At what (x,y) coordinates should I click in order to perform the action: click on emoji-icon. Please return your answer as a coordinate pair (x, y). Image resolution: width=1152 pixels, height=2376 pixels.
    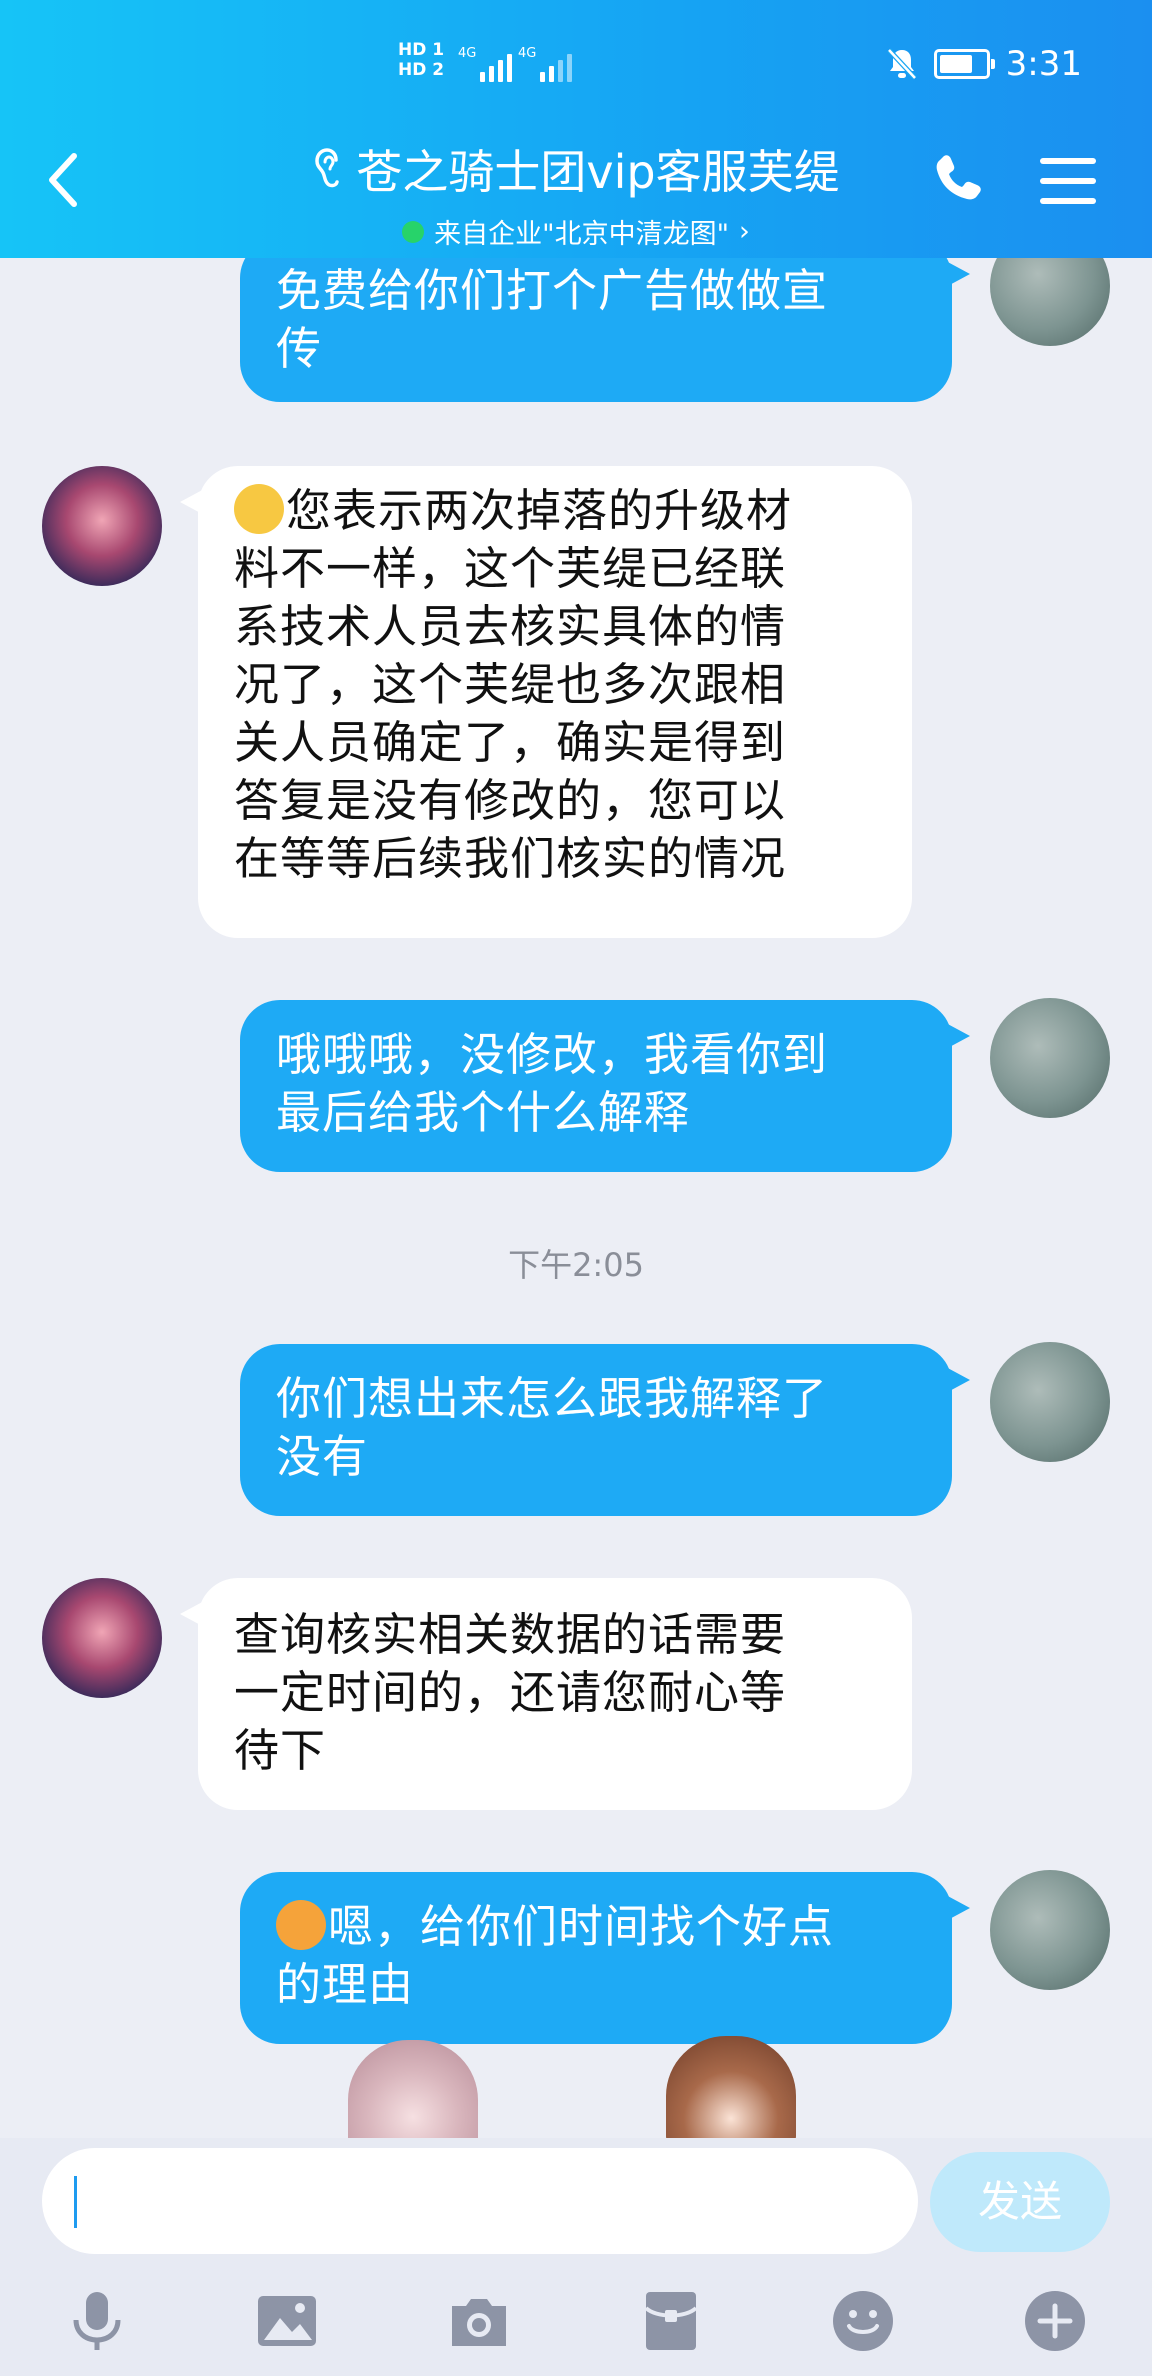
    Looking at the image, I should click on (863, 2321).